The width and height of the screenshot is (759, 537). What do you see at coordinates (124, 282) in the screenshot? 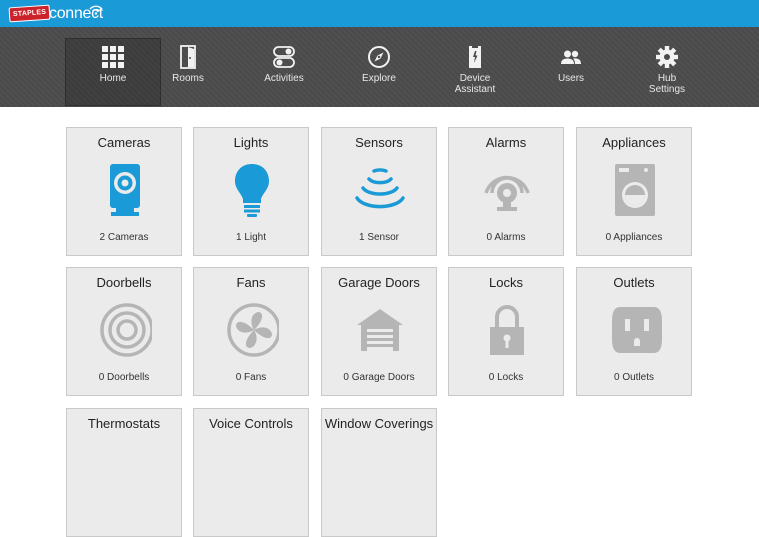
I see `tile-title: Doorbells` at bounding box center [124, 282].